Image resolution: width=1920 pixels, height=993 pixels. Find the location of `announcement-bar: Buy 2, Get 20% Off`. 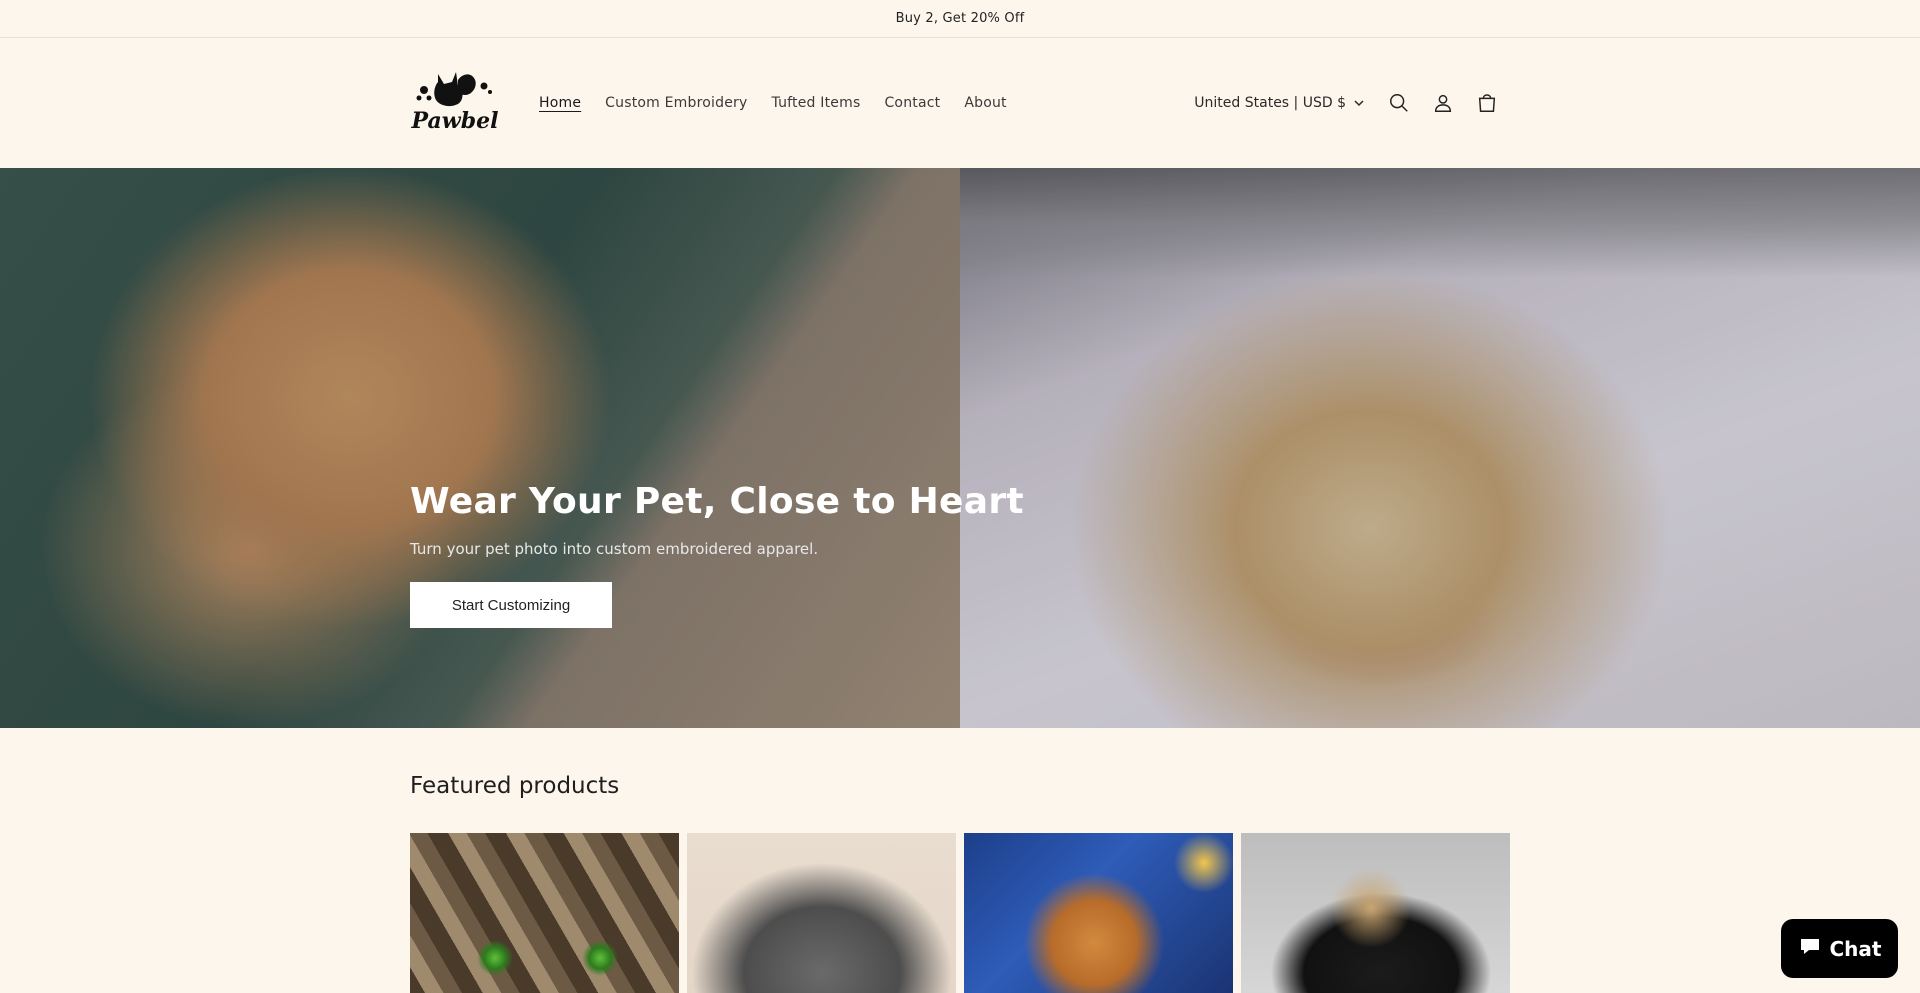

announcement-bar: Buy 2, Get 20% Off is located at coordinates (960, 19).